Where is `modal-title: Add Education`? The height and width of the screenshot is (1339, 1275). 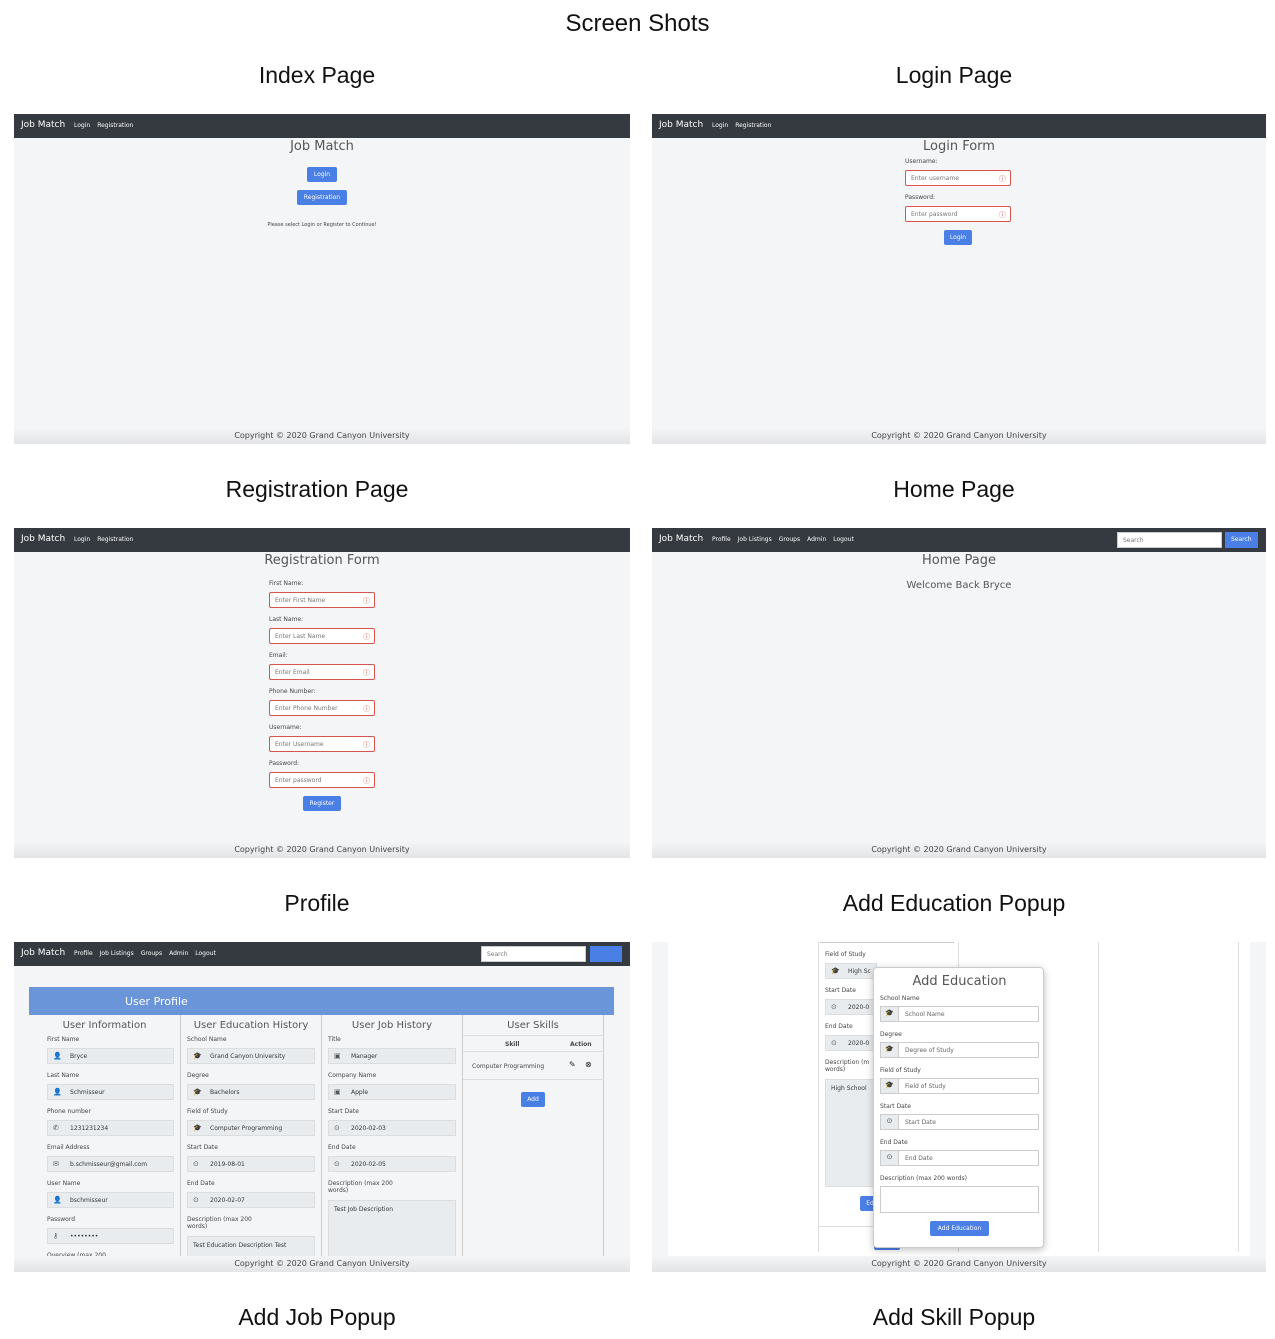
modal-title: Add Education is located at coordinates (959, 981).